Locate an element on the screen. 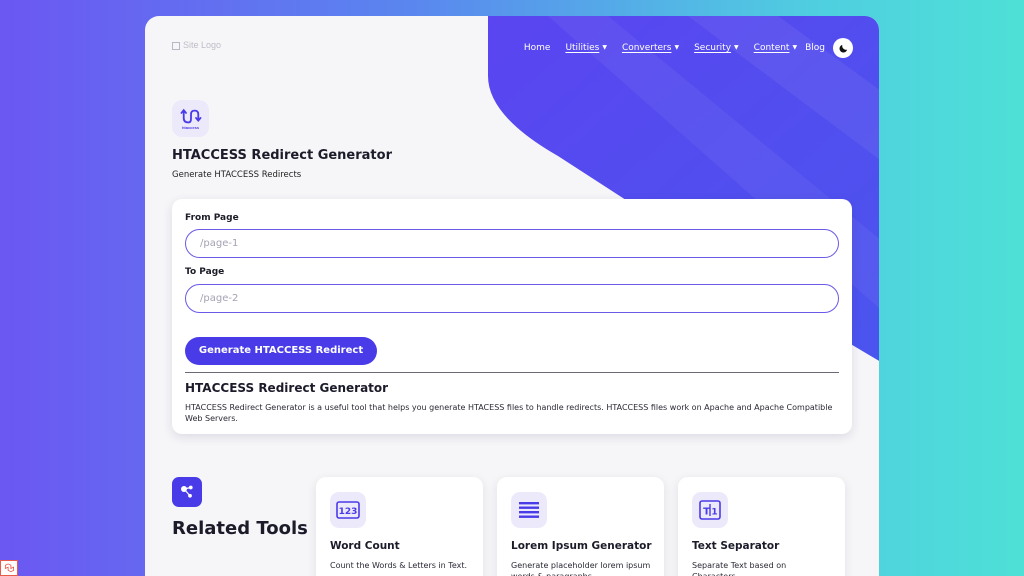 This screenshot has height=576, width=1024. nav-utilities: Utilities ▼ is located at coordinates (586, 48).